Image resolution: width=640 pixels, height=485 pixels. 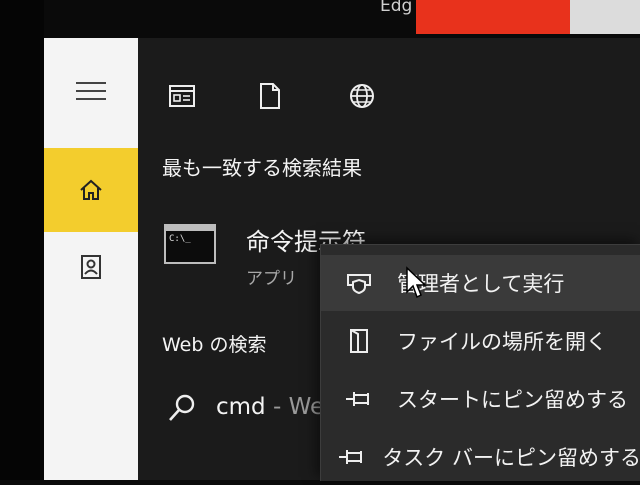 I want to click on home-icon, so click(x=91, y=189).